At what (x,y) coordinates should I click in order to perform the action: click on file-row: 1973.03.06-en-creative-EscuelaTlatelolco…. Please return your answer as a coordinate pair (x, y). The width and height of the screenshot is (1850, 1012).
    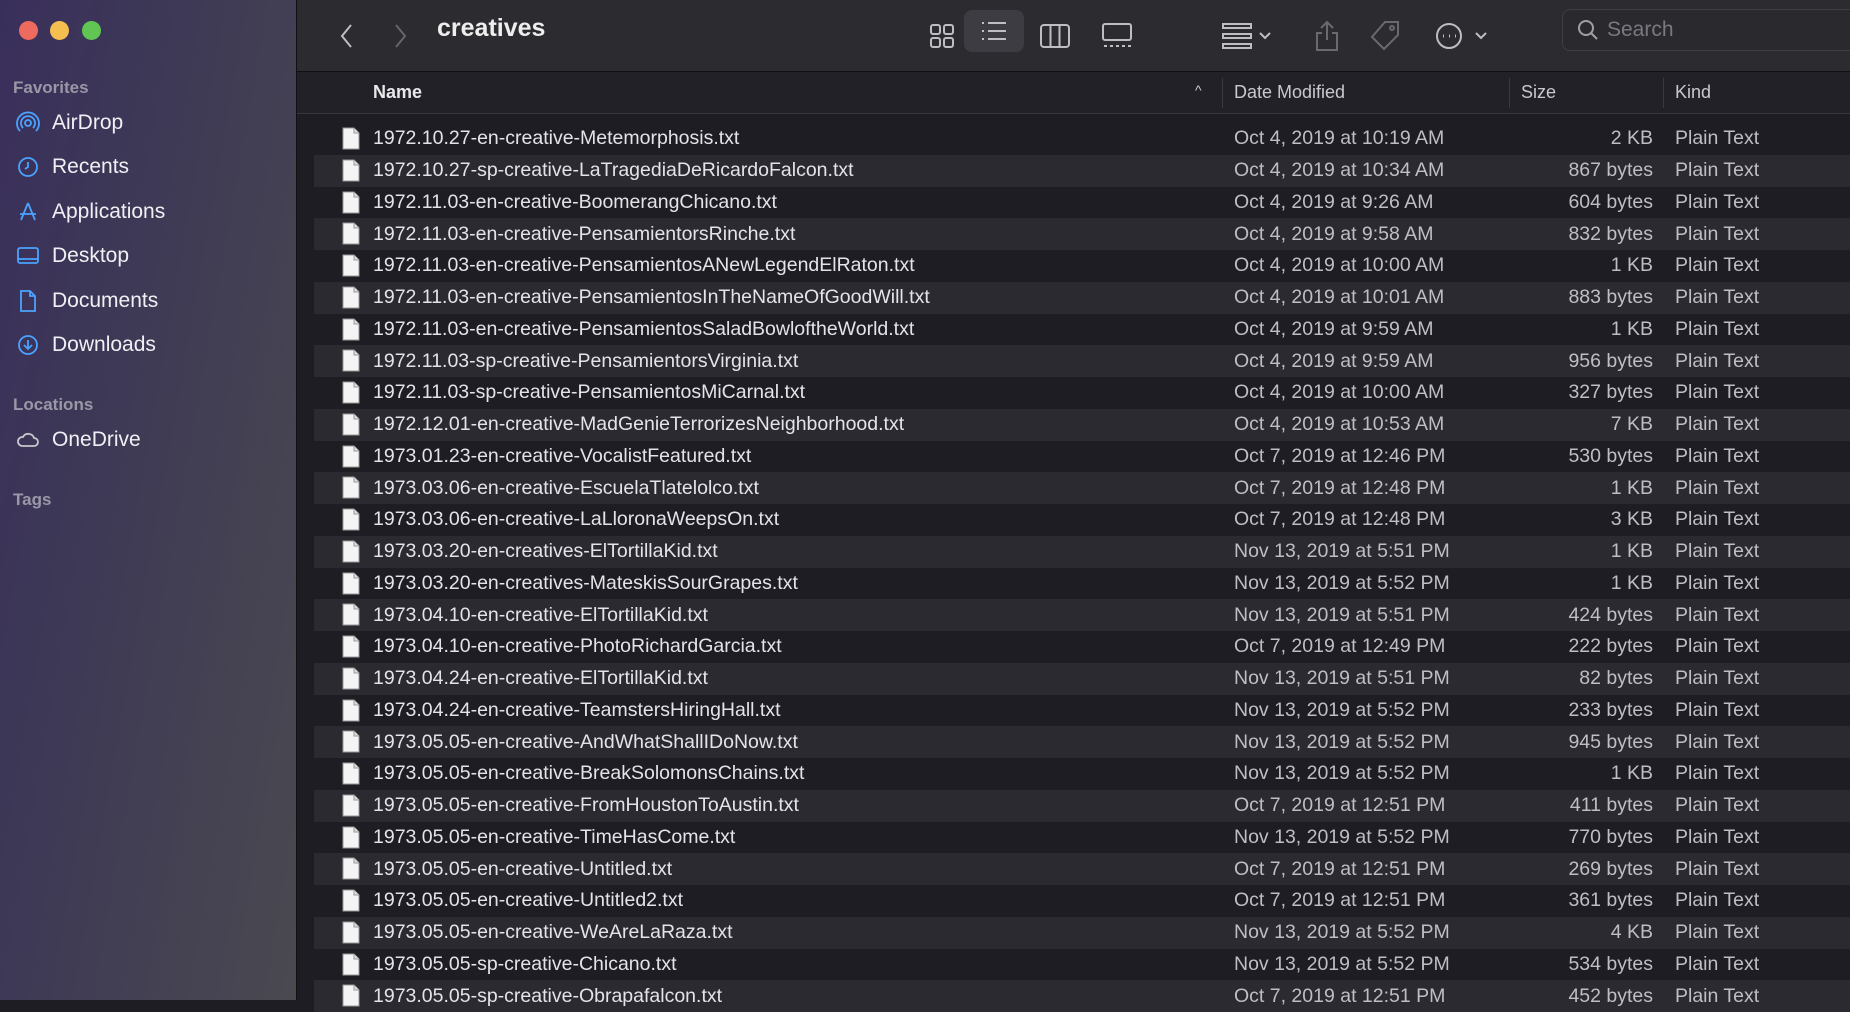
    Looking at the image, I should click on (1082, 488).